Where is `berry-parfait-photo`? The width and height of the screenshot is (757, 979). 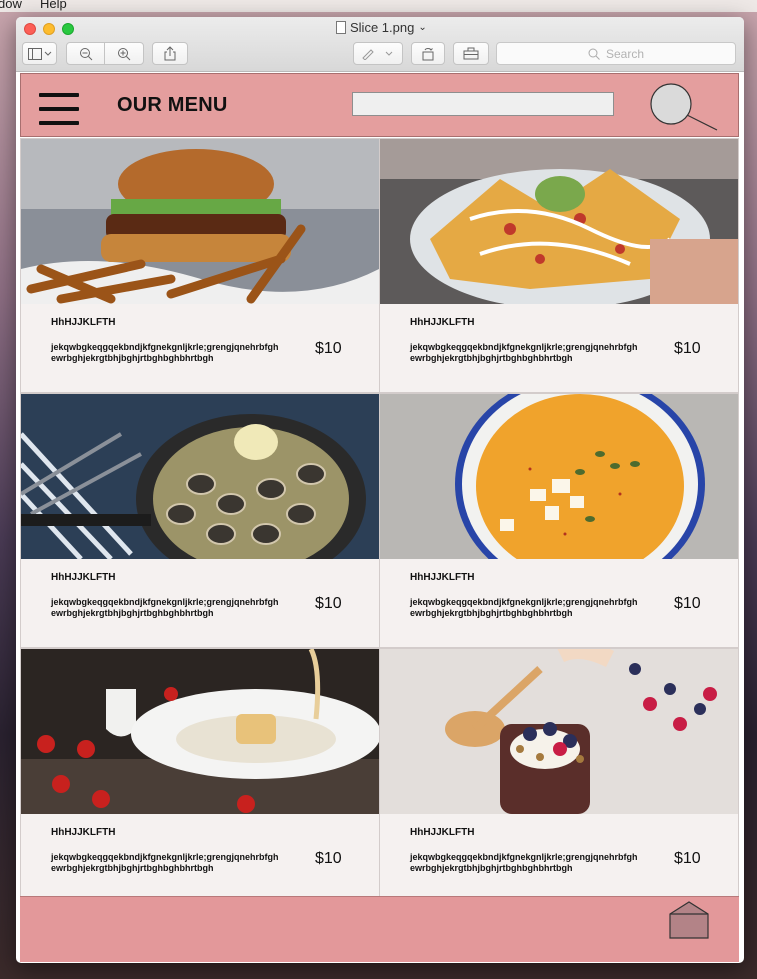
berry-parfait-photo is located at coordinates (559, 731).